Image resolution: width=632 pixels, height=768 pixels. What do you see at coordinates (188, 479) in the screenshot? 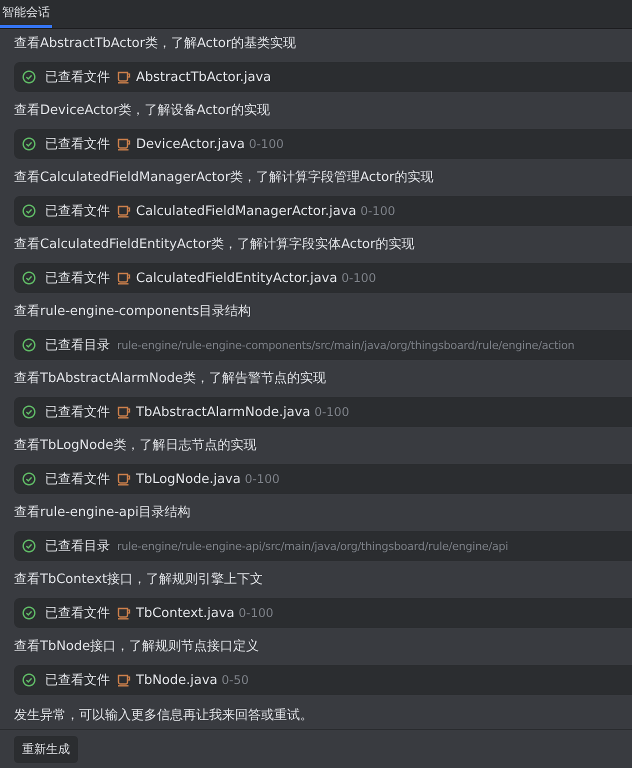
I see `file-link: TbLogNode.java` at bounding box center [188, 479].